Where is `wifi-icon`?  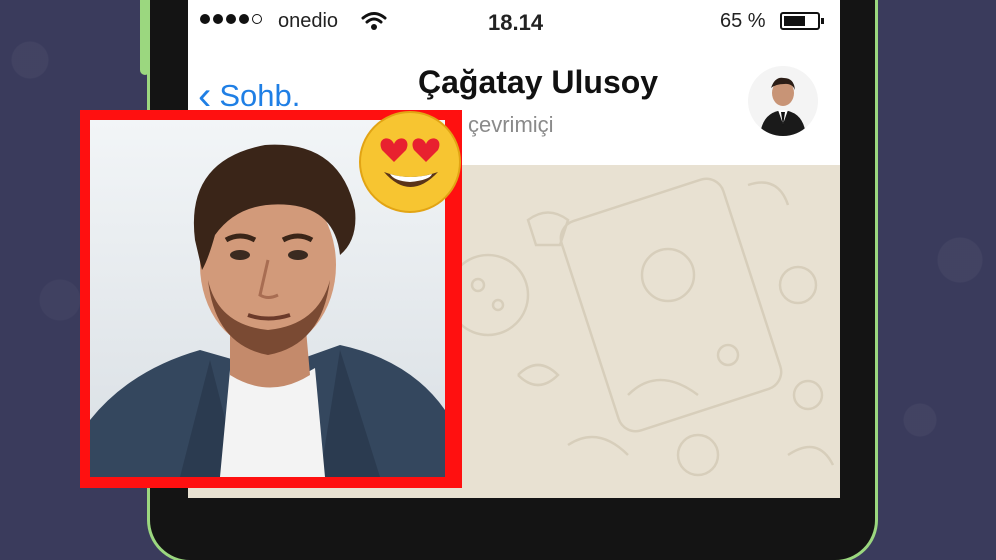
wifi-icon is located at coordinates (374, 23).